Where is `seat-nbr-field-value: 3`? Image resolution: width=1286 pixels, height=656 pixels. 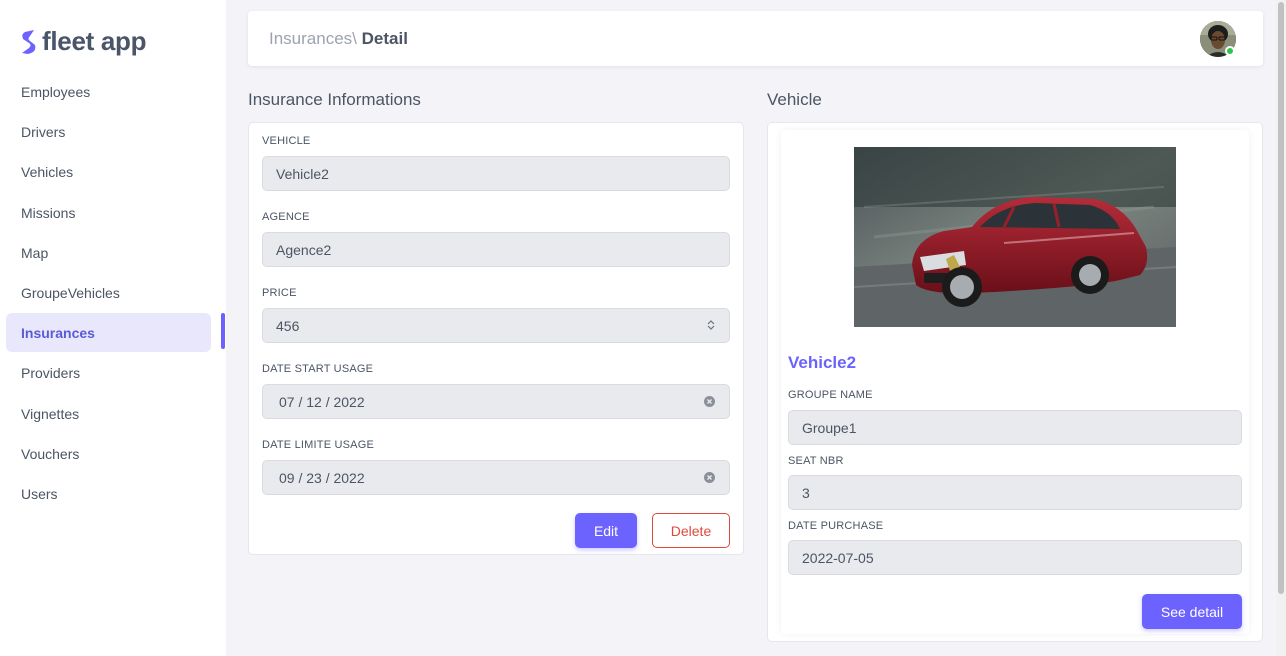
seat-nbr-field-value: 3 is located at coordinates (806, 492).